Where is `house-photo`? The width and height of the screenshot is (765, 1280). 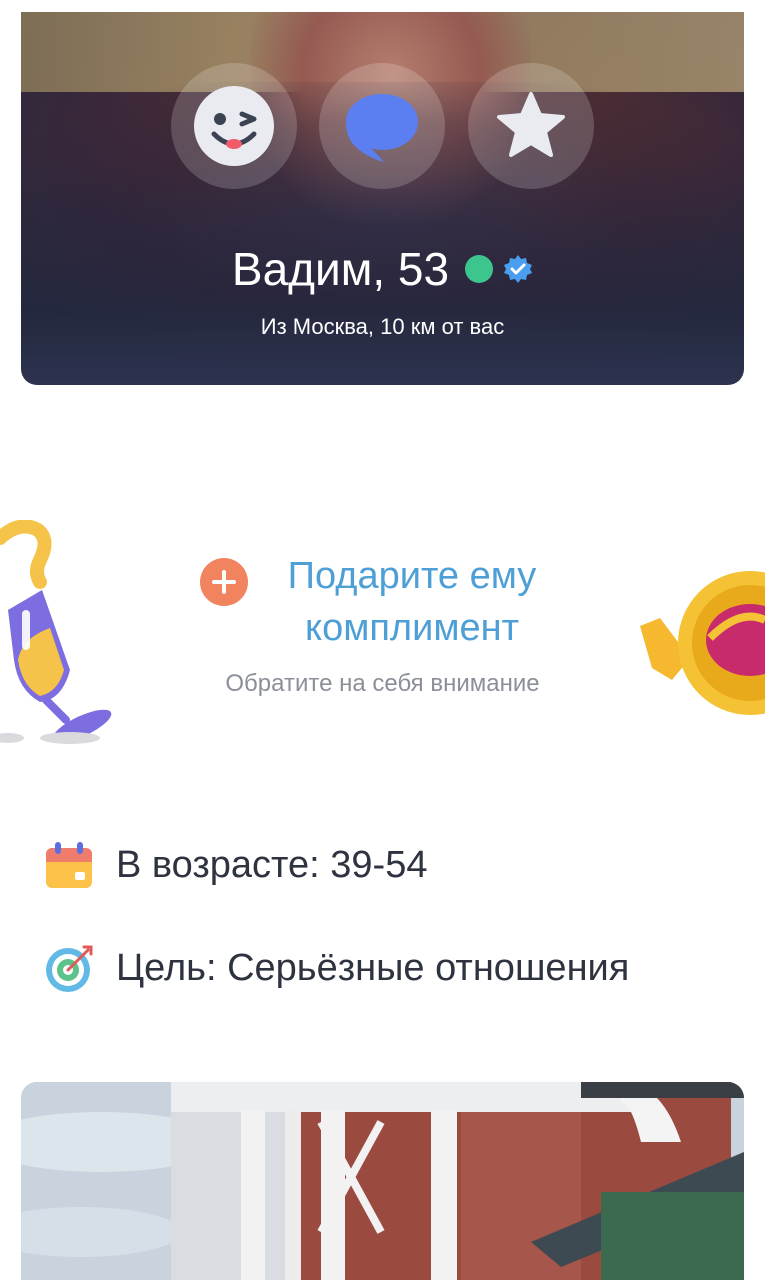 house-photo is located at coordinates (382, 1181).